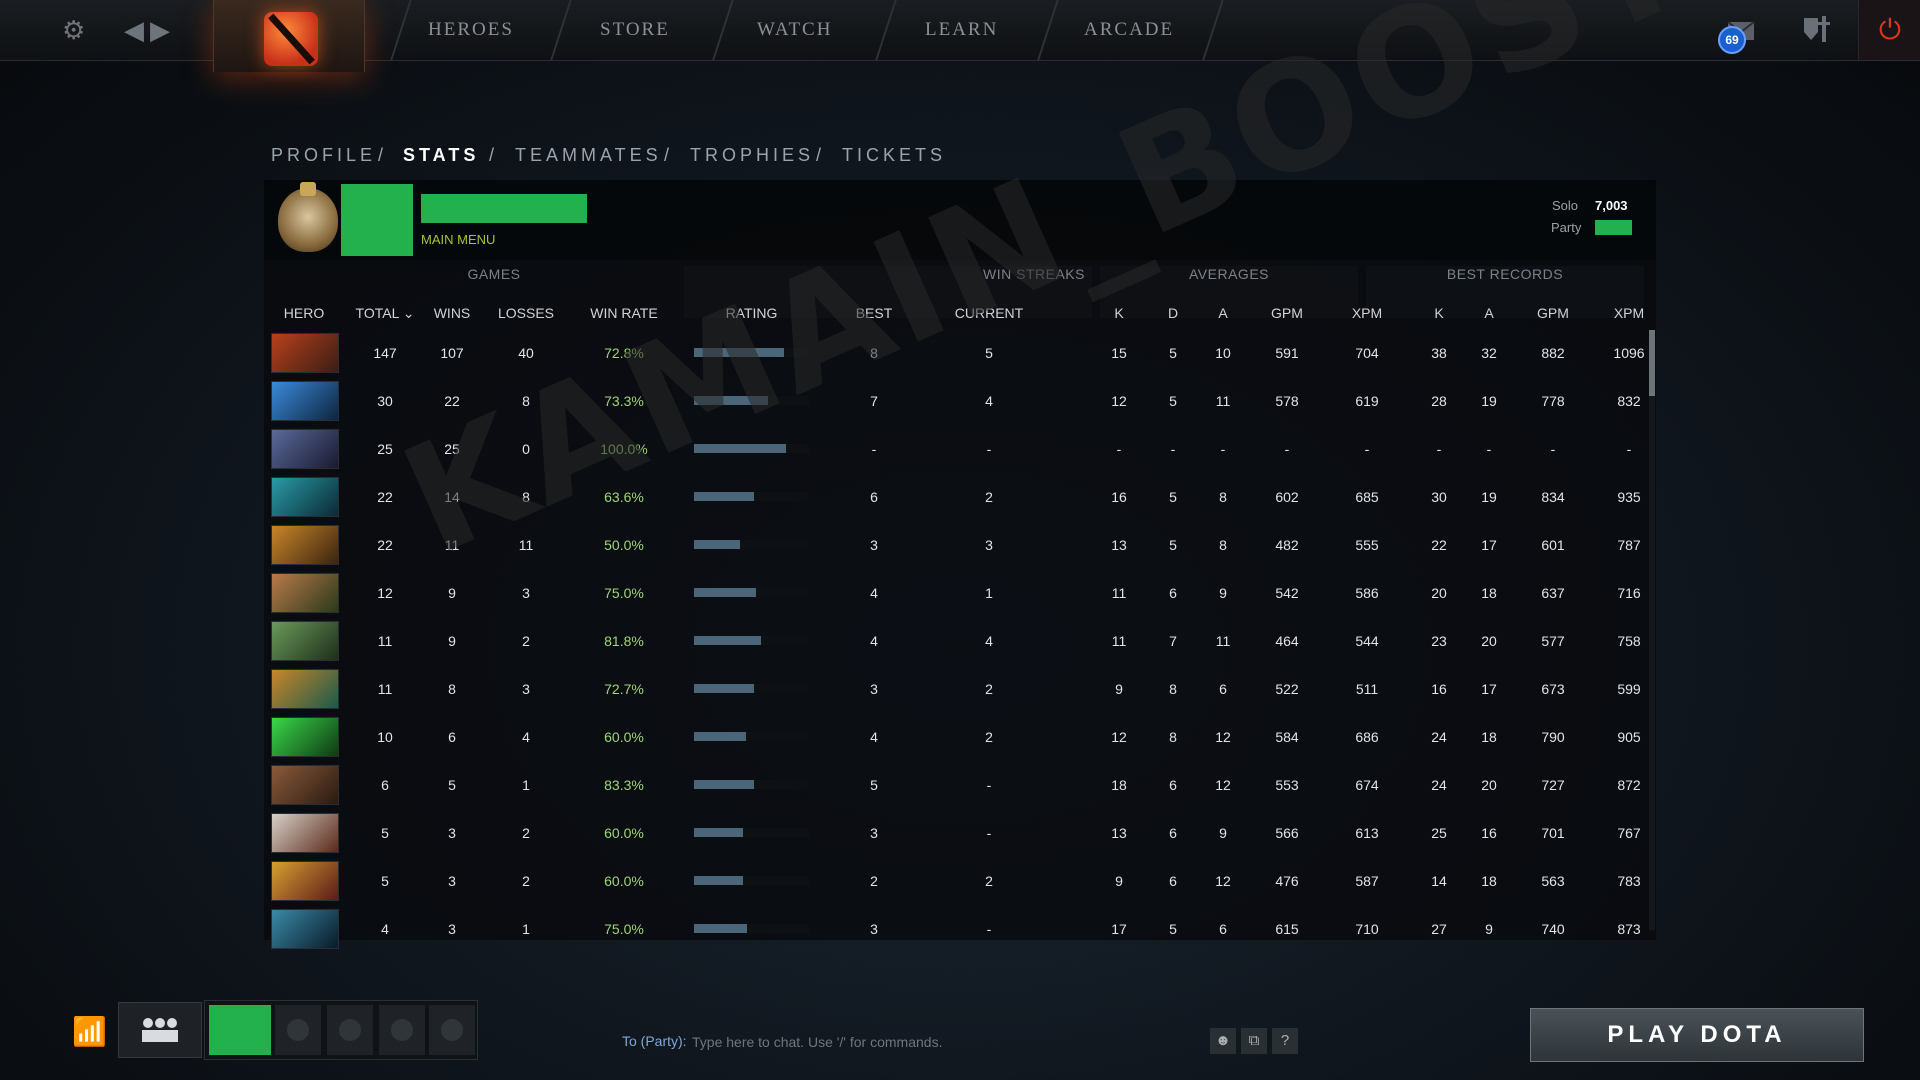  What do you see at coordinates (385, 313) in the screenshot?
I see `col-total: TOTAL ⌄` at bounding box center [385, 313].